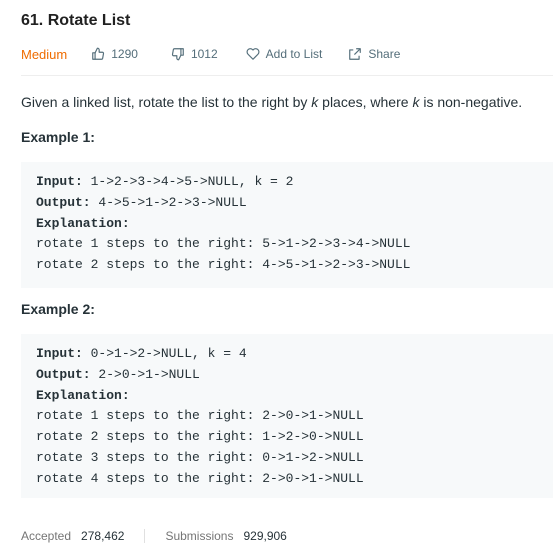 The height and width of the screenshot is (552, 553). I want to click on accepted-count: 278,462, so click(103, 536).